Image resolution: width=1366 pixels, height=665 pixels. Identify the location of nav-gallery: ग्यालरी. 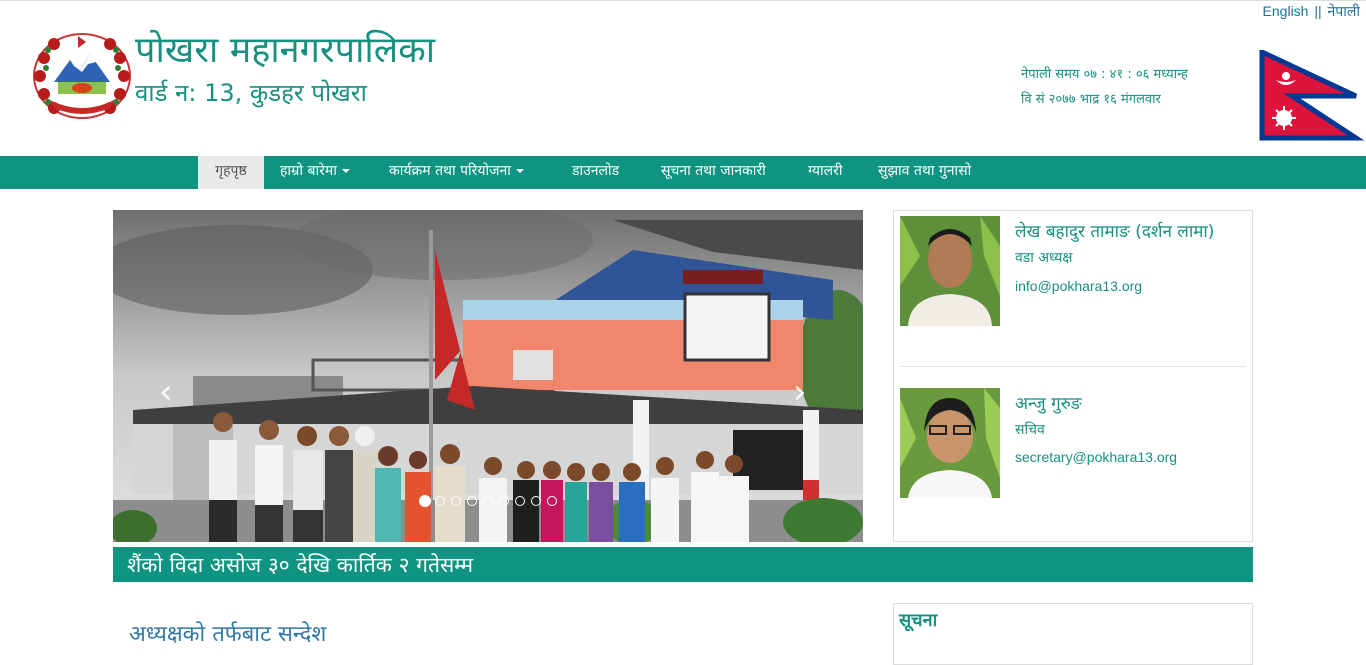
(825, 172).